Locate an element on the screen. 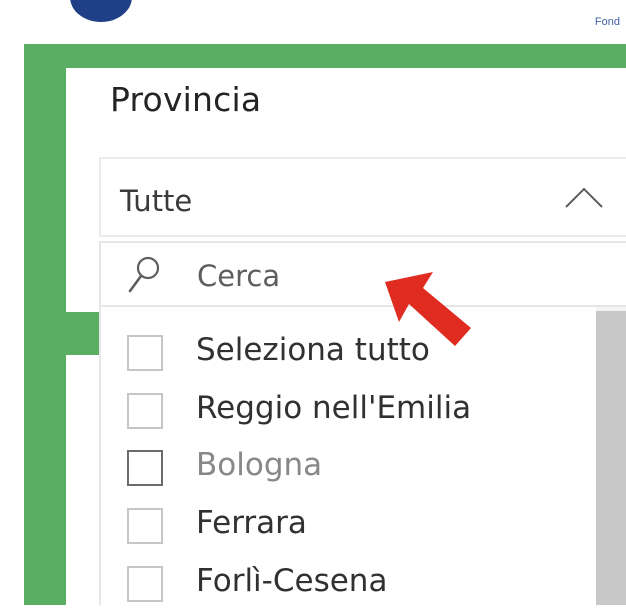 Image resolution: width=626 pixels, height=616 pixels. list-item-forli-cesena: Forlì-Cesena is located at coordinates (349, 588).